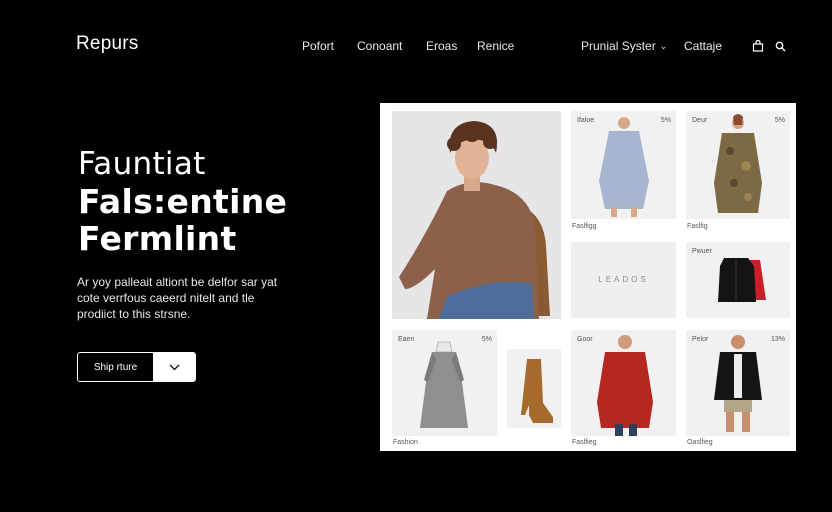 The height and width of the screenshot is (512, 832). I want to click on product-tile-shirt: Ifaloe 5%, so click(623, 165).